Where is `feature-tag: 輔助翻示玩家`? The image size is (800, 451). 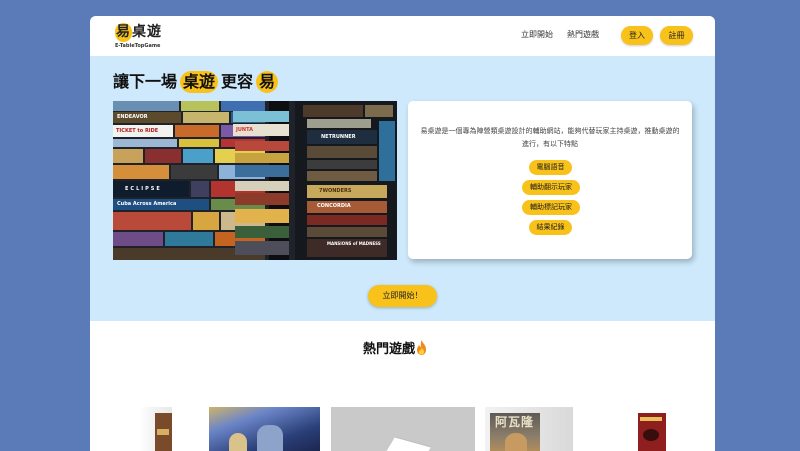 feature-tag: 輔助翻示玩家 is located at coordinates (551, 187).